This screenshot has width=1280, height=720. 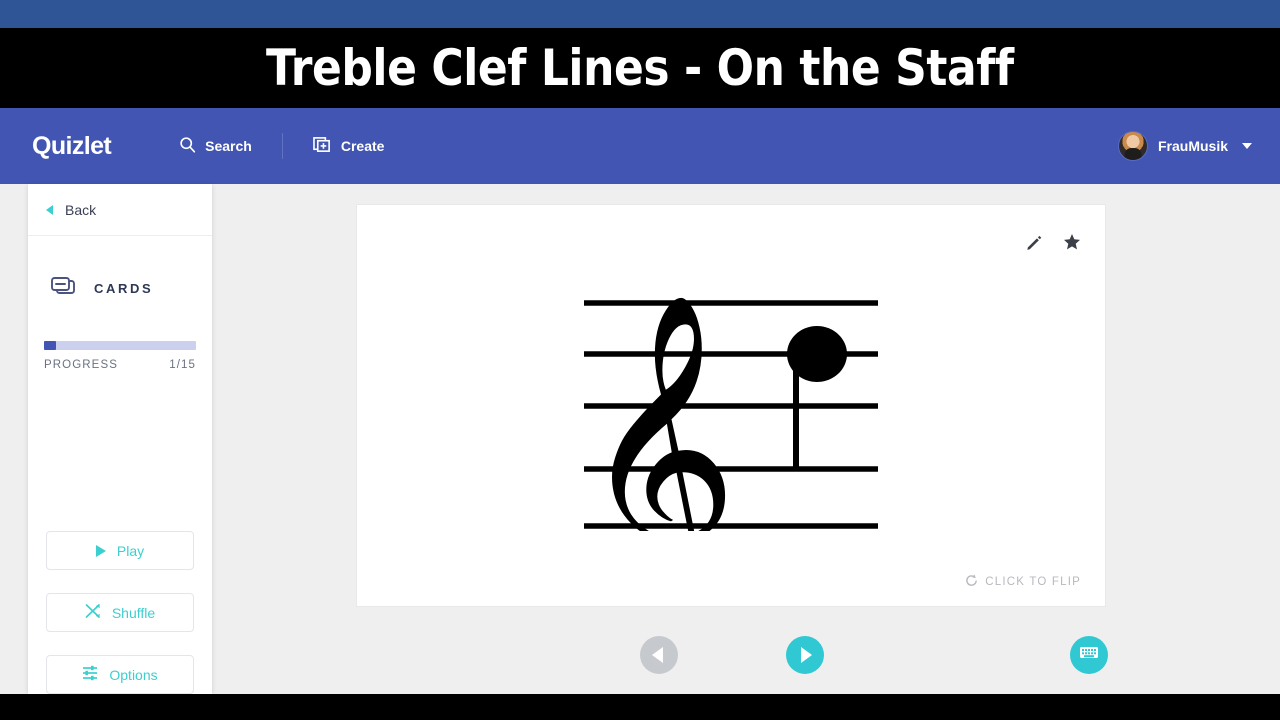 I want to click on quizlet-logo: Quizlet, so click(x=72, y=146).